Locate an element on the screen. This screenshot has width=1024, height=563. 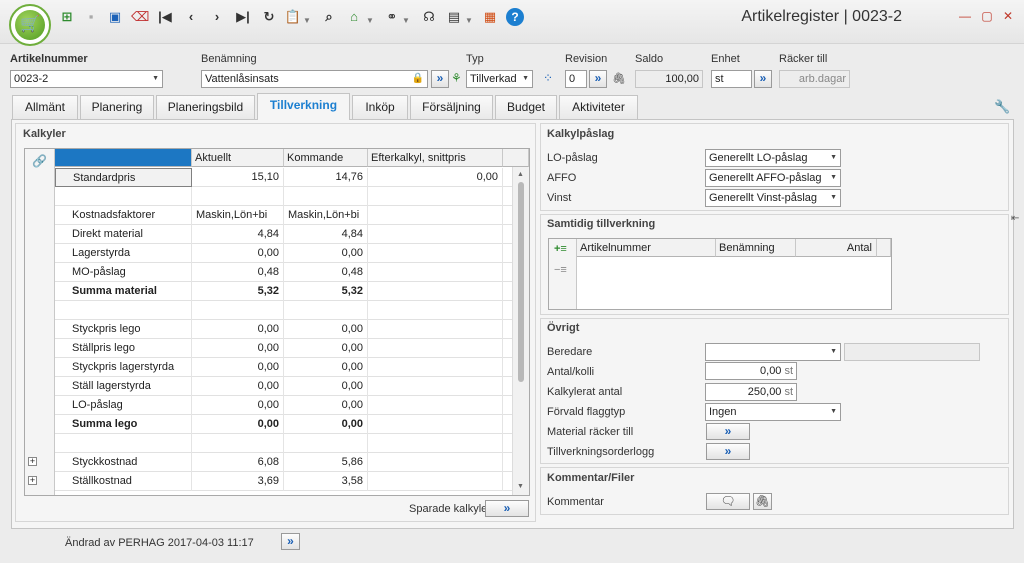
cell-kommande is located at coordinates (326, 443).